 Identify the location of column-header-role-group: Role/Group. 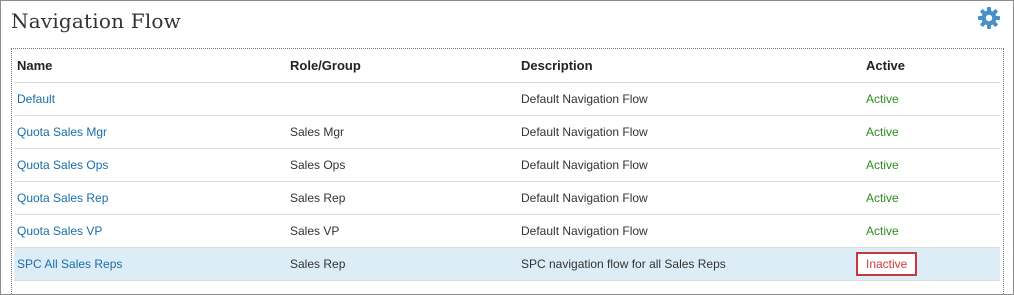
(402, 66).